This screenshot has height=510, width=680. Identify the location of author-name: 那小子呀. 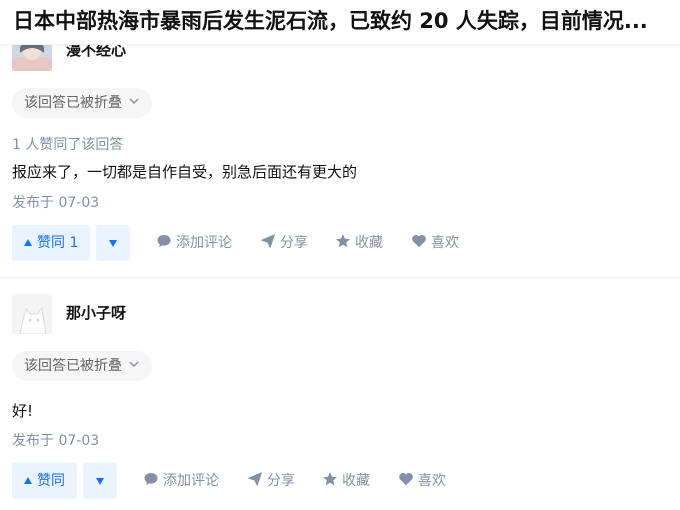
(96, 313).